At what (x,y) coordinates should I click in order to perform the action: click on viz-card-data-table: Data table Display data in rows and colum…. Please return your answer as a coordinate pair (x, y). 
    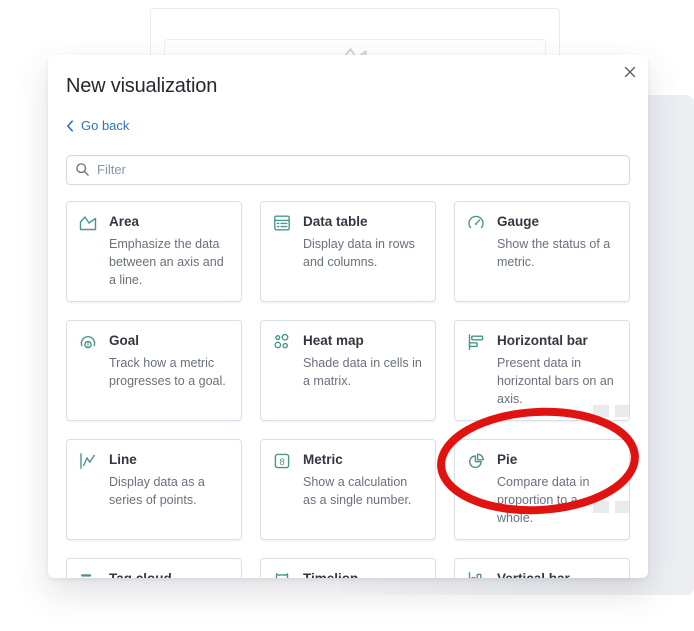
    Looking at the image, I should click on (348, 251).